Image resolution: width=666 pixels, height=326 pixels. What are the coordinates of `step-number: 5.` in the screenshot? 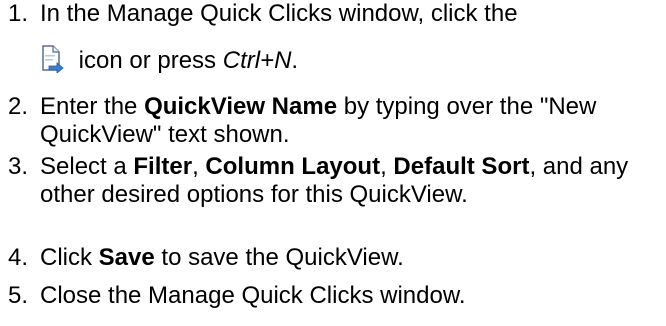 It's located at (18, 295).